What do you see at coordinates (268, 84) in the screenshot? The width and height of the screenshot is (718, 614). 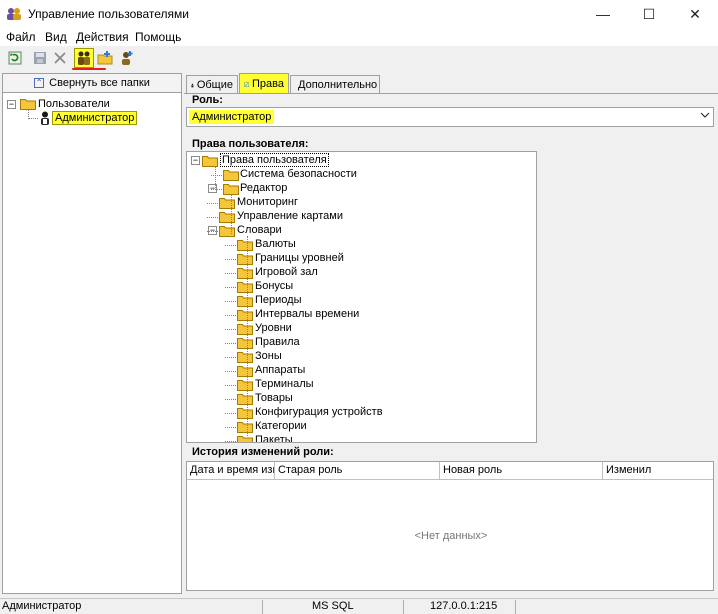 I see `tab-rights-label: Права` at bounding box center [268, 84].